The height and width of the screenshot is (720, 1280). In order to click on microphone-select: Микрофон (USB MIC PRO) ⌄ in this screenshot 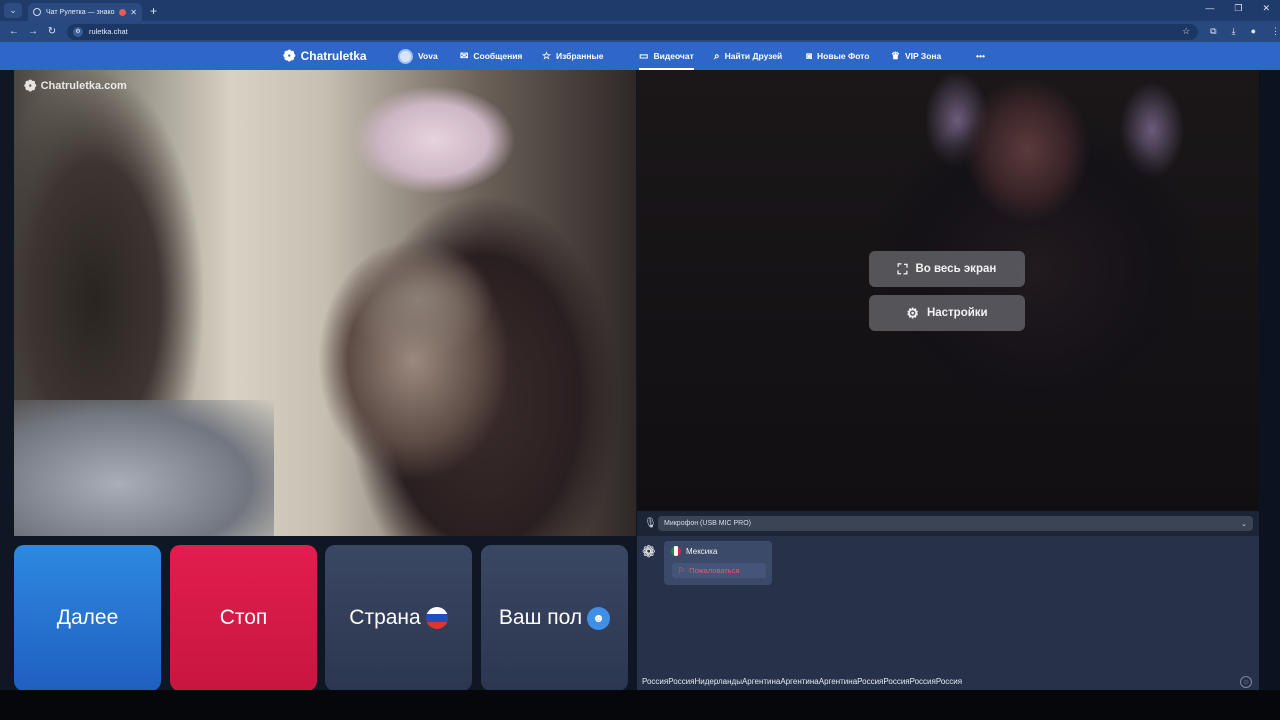, I will do `click(955, 523)`.